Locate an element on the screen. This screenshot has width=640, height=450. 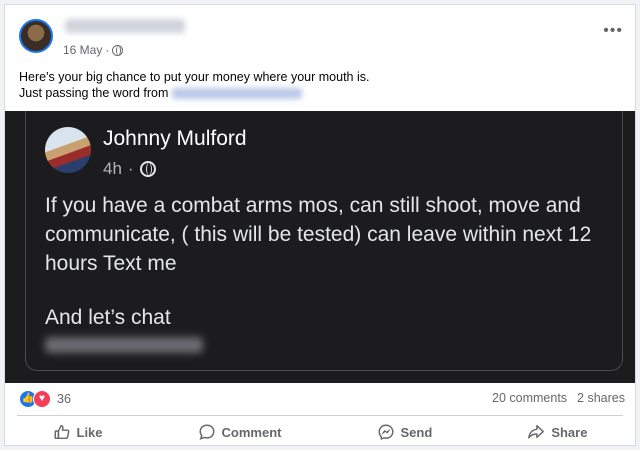
redacted-link is located at coordinates (237, 94).